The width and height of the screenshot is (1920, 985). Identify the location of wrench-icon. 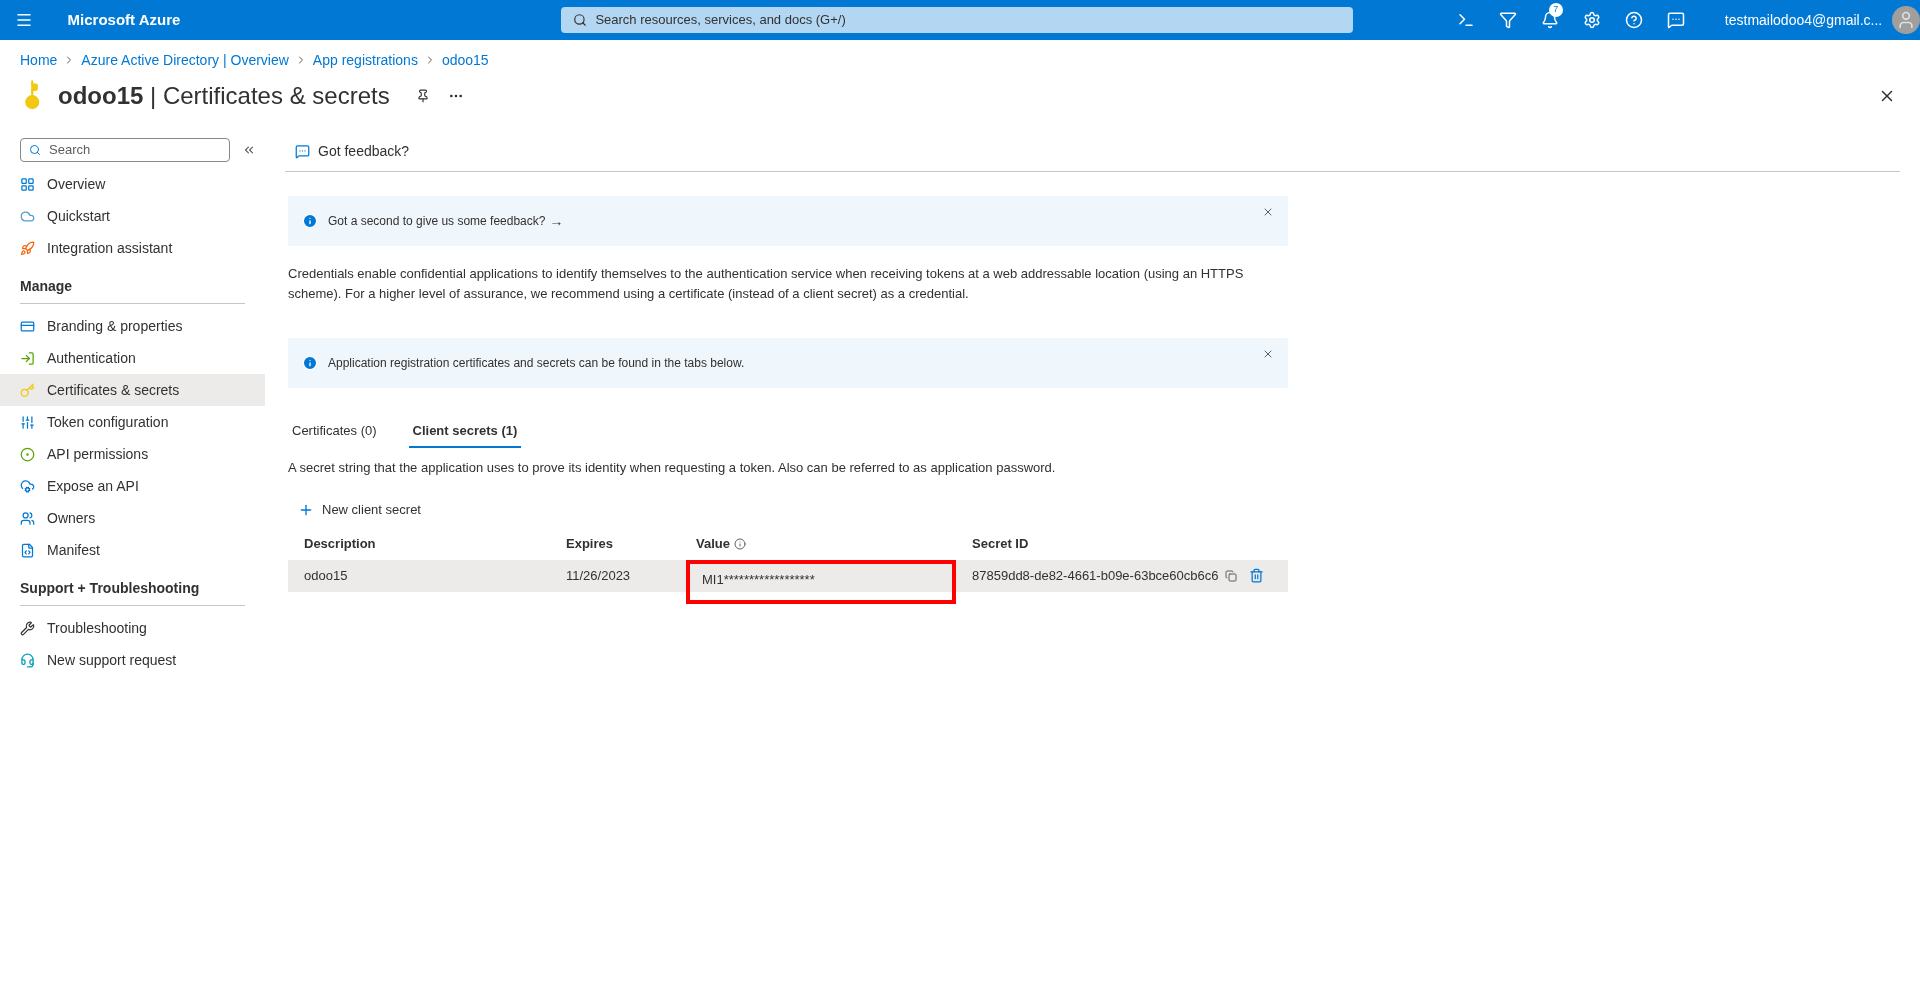
(27, 628).